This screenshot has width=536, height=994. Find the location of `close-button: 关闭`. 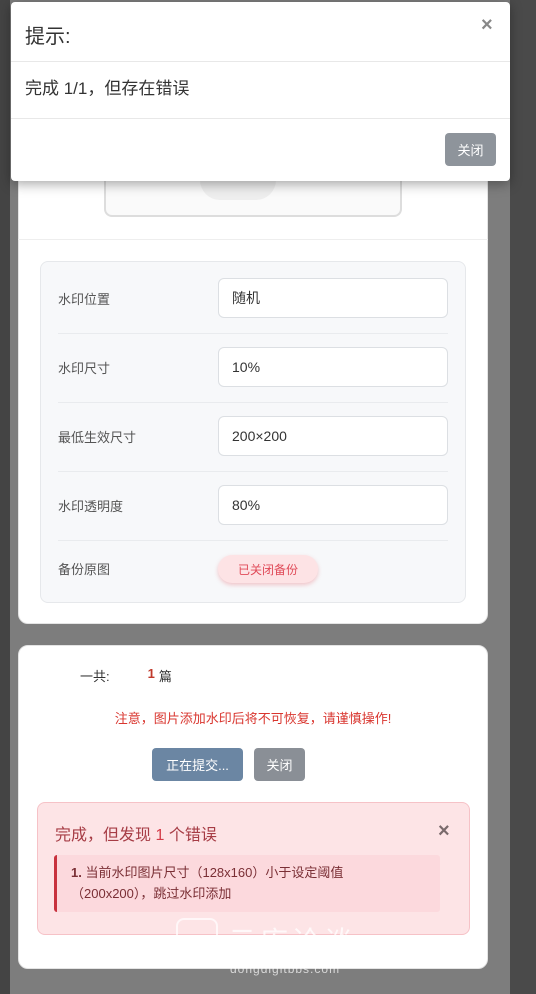

close-button: 关闭 is located at coordinates (279, 764).